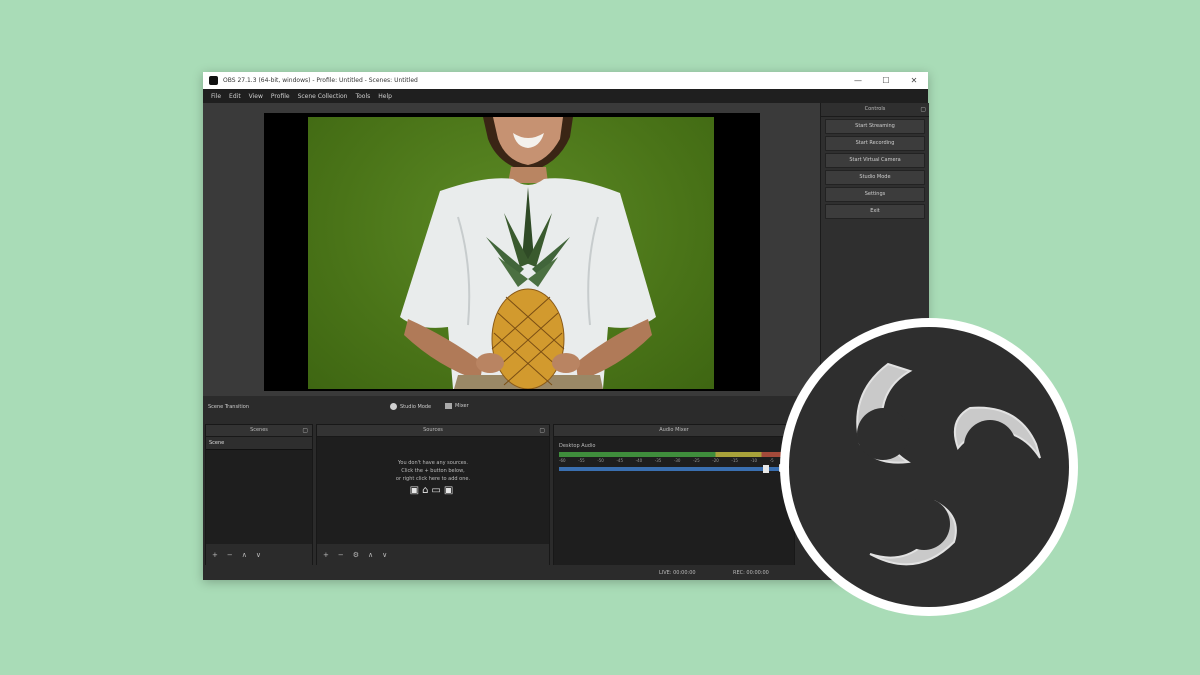 This screenshot has height=675, width=1200. What do you see at coordinates (677, 460) in the screenshot?
I see `meter-tick: -30` at bounding box center [677, 460].